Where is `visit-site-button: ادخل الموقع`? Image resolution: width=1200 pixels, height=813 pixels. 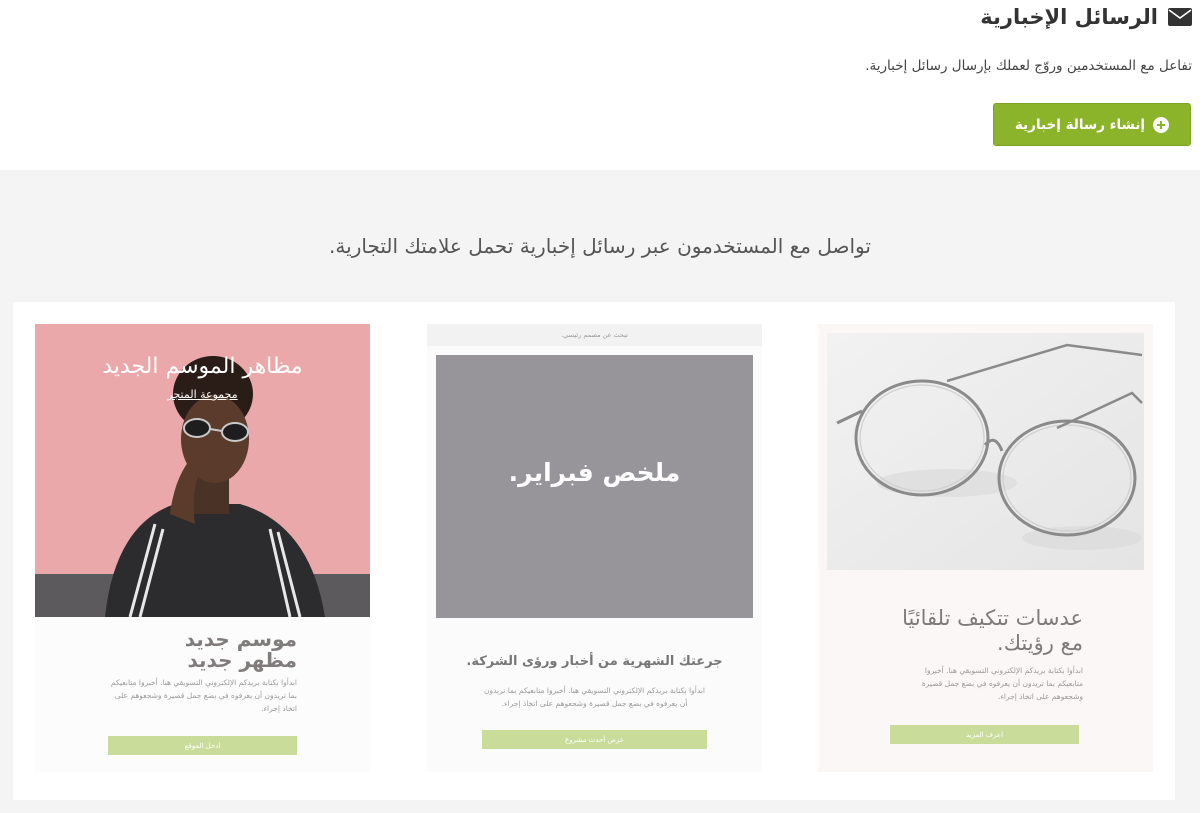 visit-site-button: ادخل الموقع is located at coordinates (202, 745).